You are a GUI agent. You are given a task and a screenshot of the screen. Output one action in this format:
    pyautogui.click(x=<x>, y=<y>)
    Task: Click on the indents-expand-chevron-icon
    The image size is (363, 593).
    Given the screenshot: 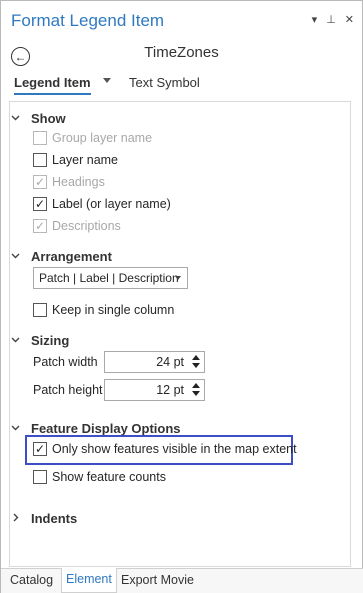 What is the action you would take?
    pyautogui.click(x=15, y=519)
    